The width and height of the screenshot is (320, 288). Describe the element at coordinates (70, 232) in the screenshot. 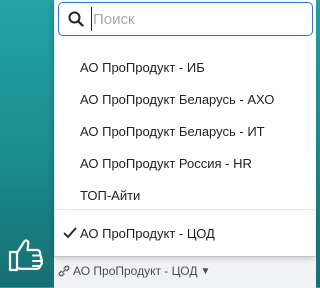

I see `checkmark-icon` at that location.